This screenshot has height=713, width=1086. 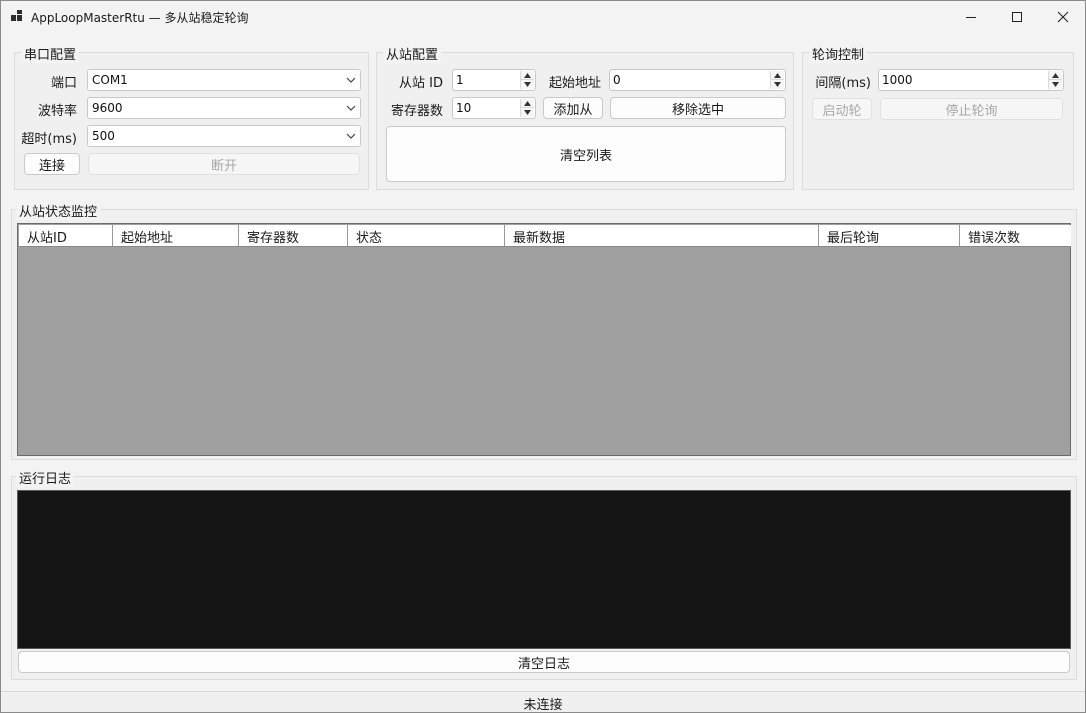 I want to click on interval-value: 1000, so click(x=897, y=80).